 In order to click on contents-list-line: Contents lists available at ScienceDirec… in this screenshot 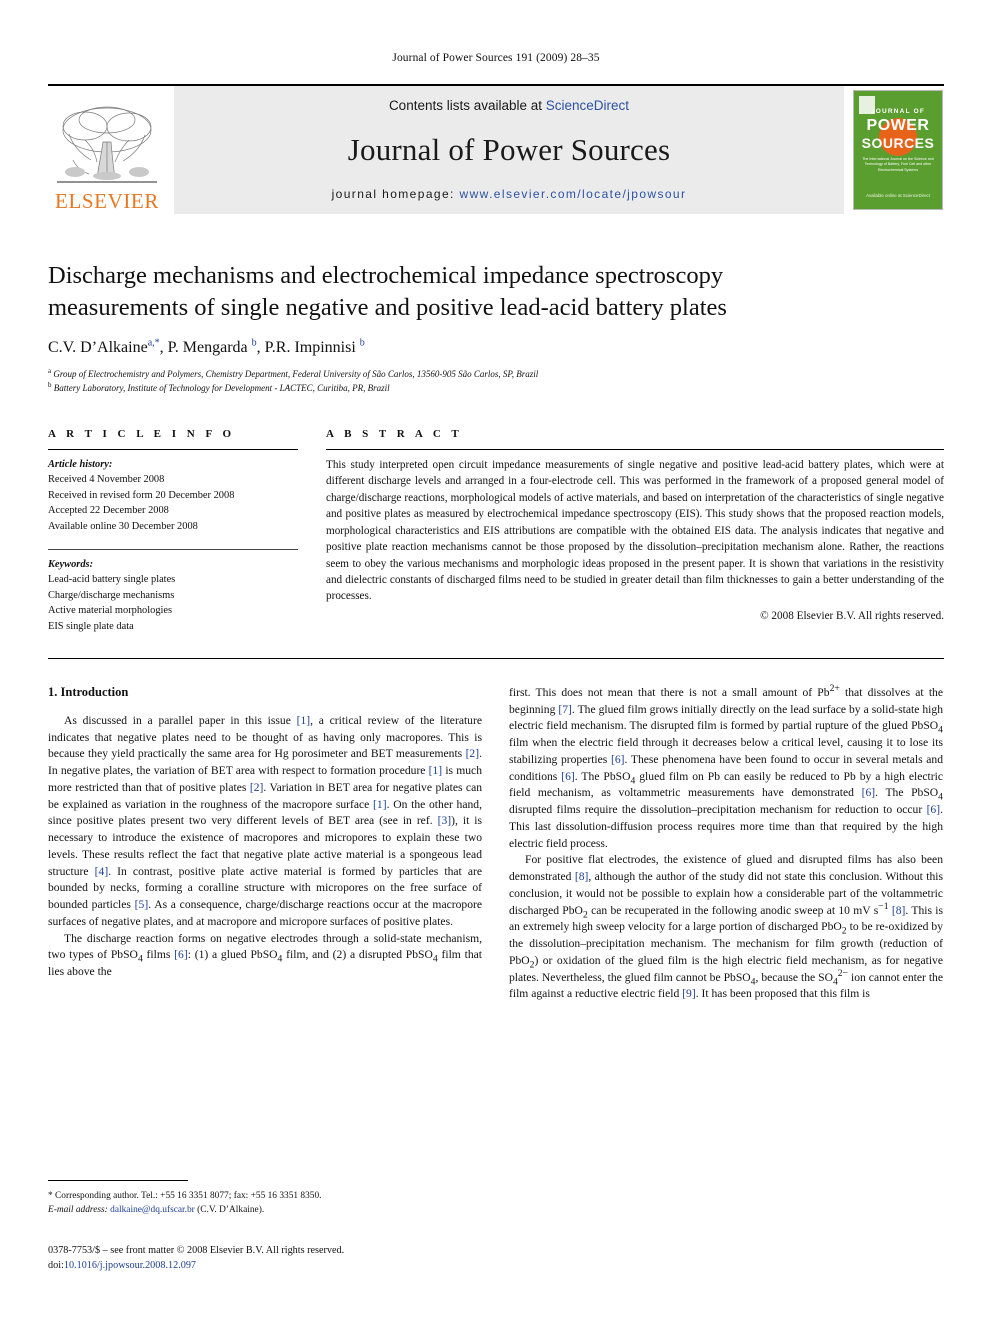, I will do `click(509, 105)`.